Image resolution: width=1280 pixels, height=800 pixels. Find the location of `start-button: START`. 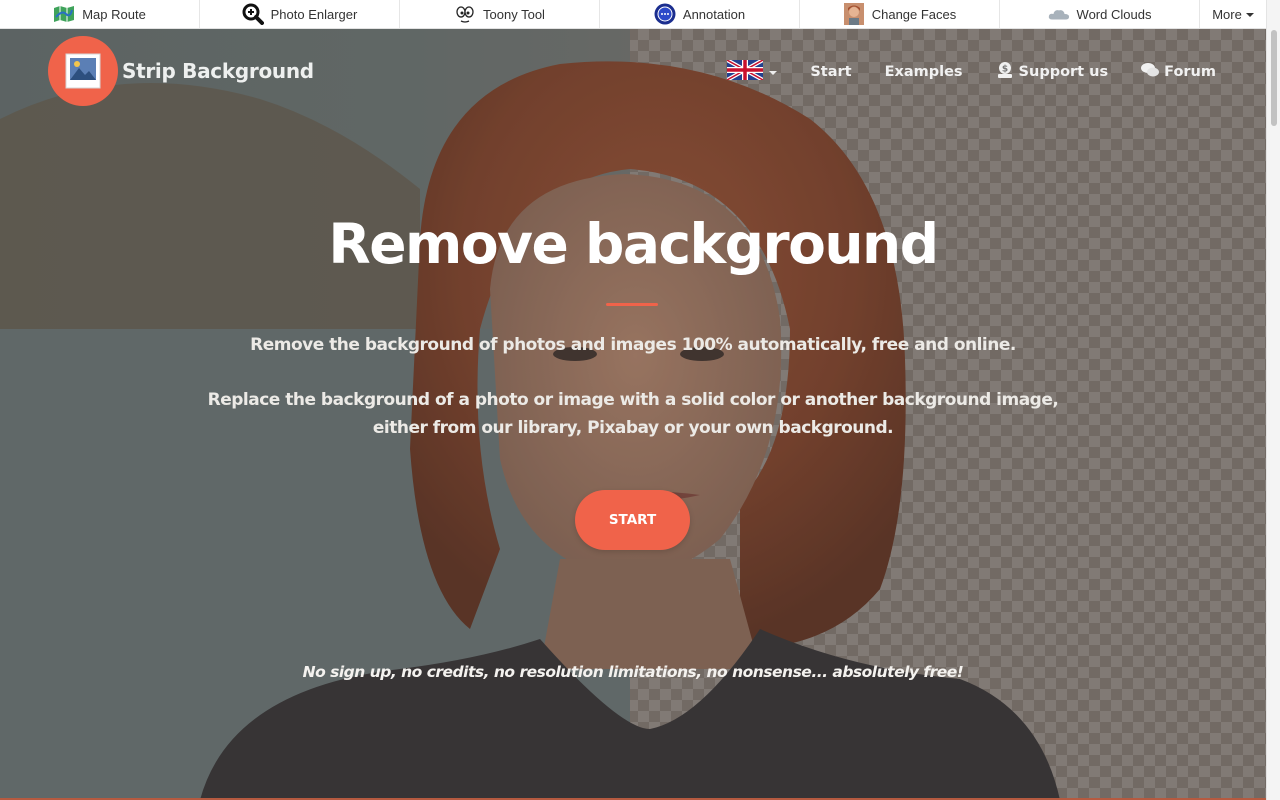

start-button: START is located at coordinates (632, 520).